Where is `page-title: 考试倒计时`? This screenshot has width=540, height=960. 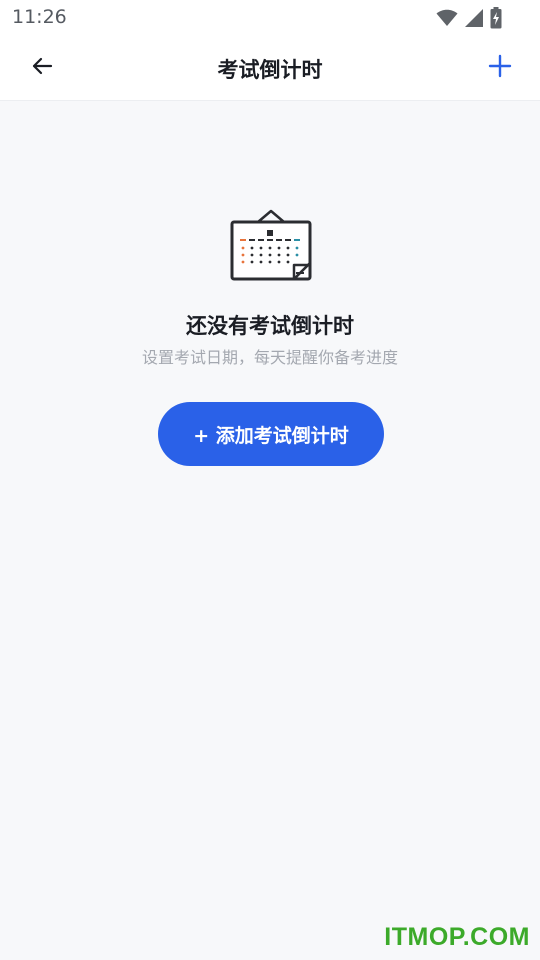
page-title: 考试倒计时 is located at coordinates (270, 70).